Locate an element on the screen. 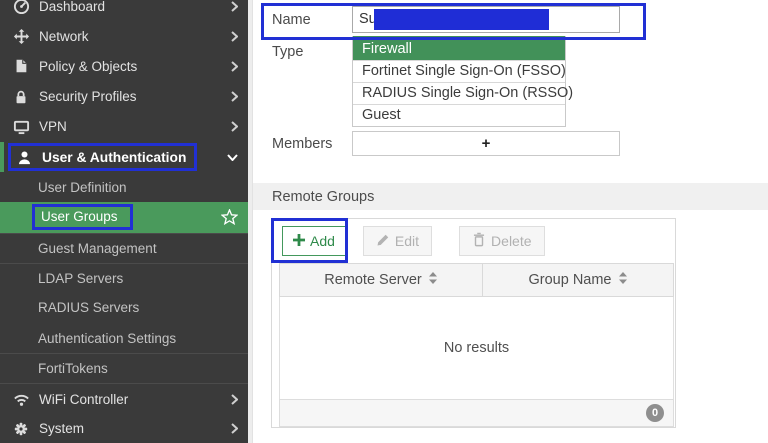  star-icon is located at coordinates (229, 217).